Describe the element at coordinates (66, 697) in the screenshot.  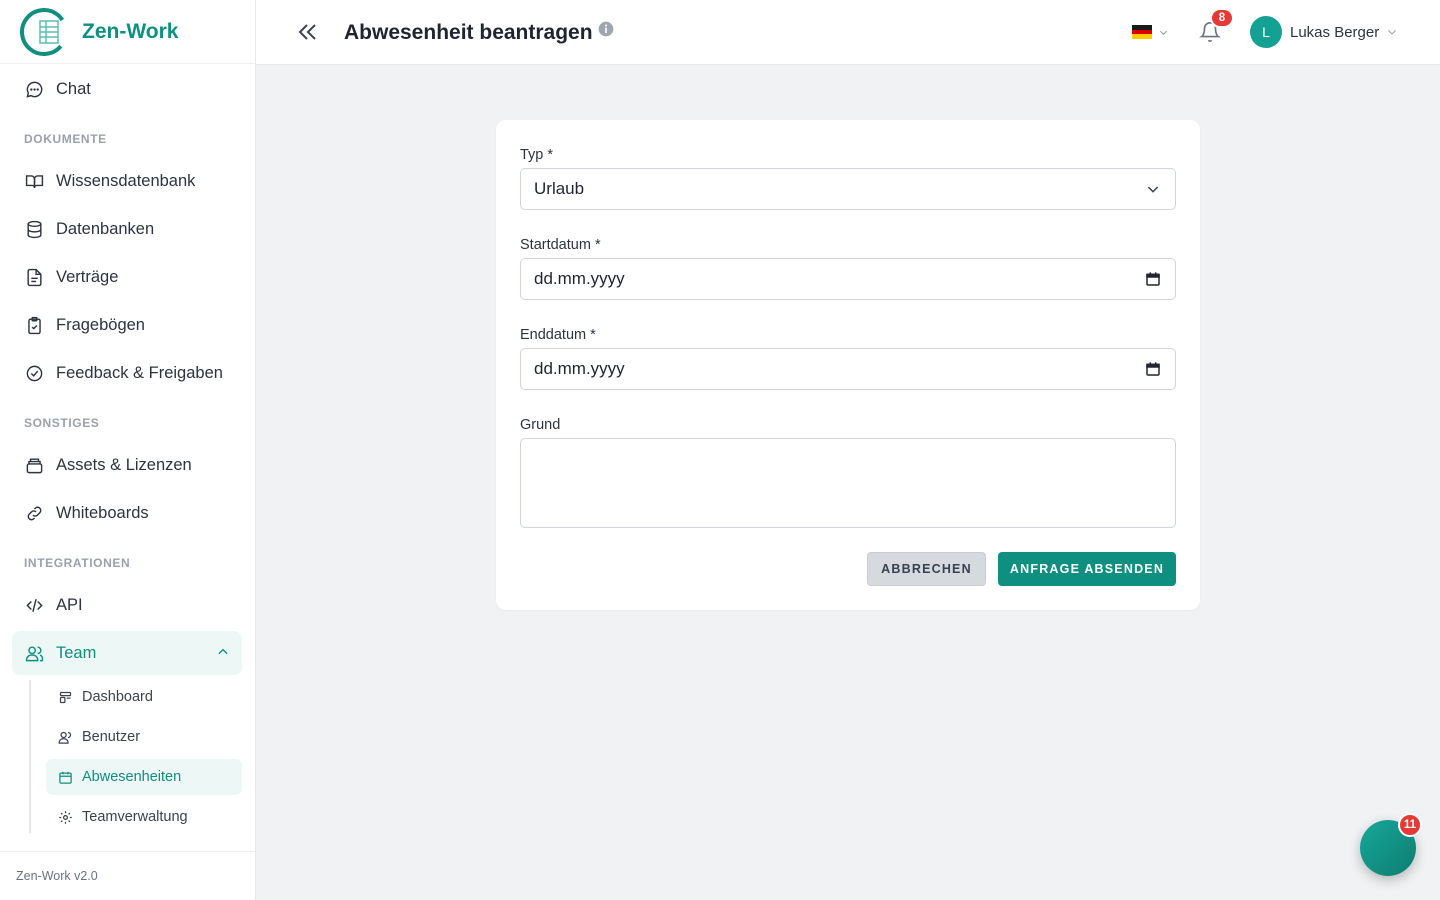
I see `layout-icon` at that location.